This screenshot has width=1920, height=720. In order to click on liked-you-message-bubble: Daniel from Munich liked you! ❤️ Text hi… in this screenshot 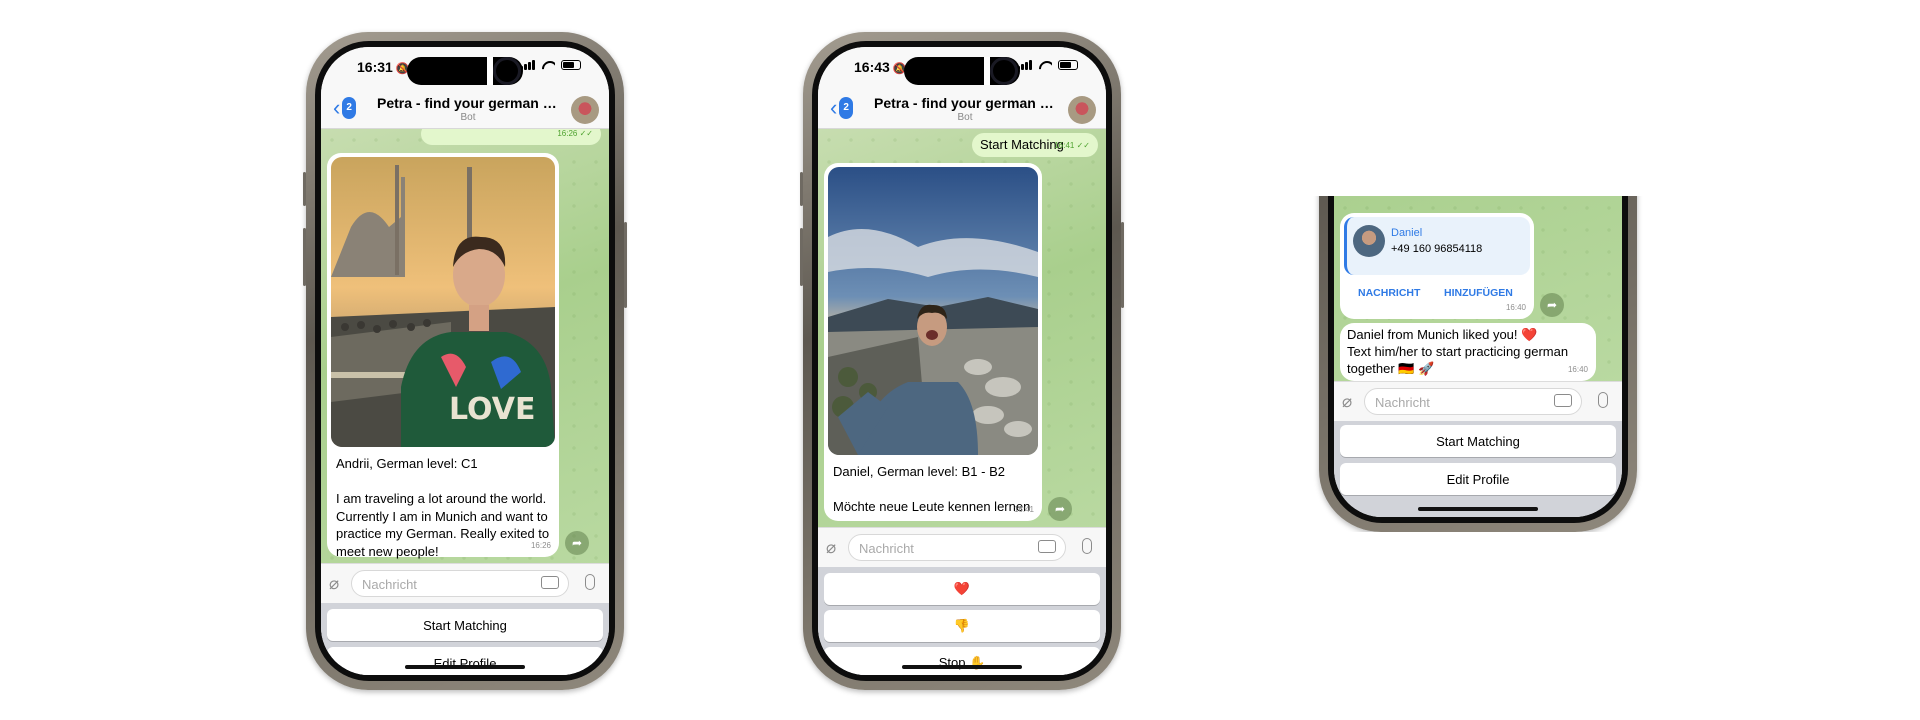, I will do `click(1468, 352)`.